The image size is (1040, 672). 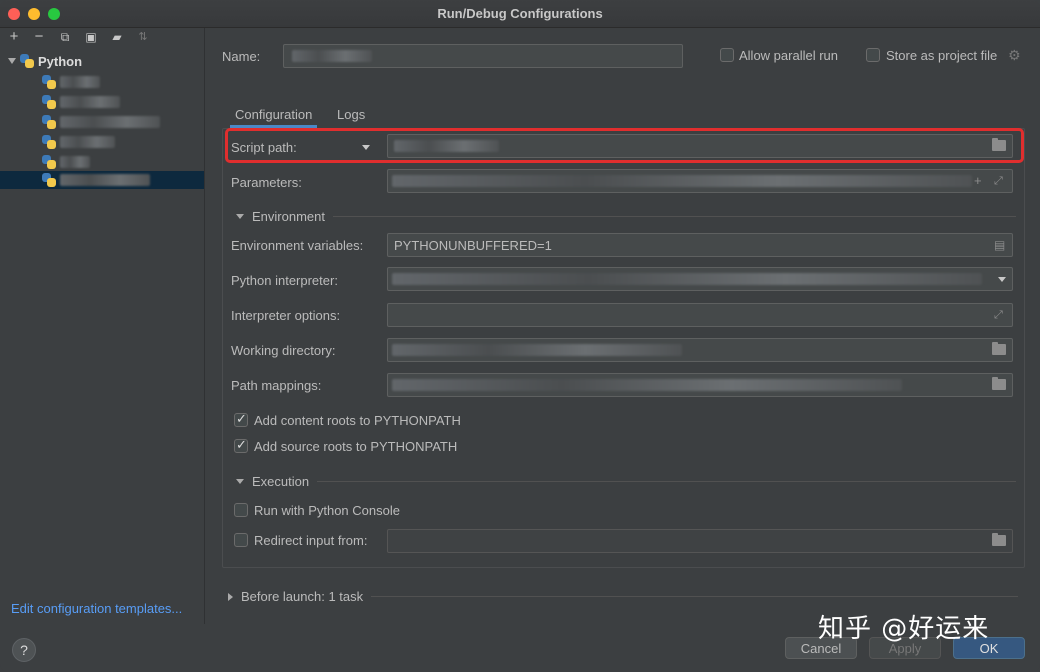 I want to click on save-icon: ▣, so click(x=91, y=37).